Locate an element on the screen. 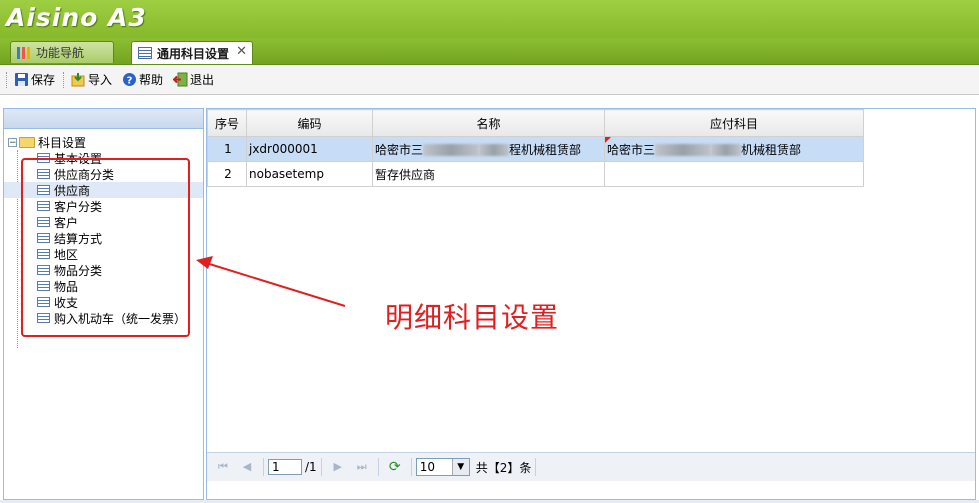 Image resolution: width=979 pixels, height=503 pixels. tree-root-label: 科目设置 is located at coordinates (62, 142).